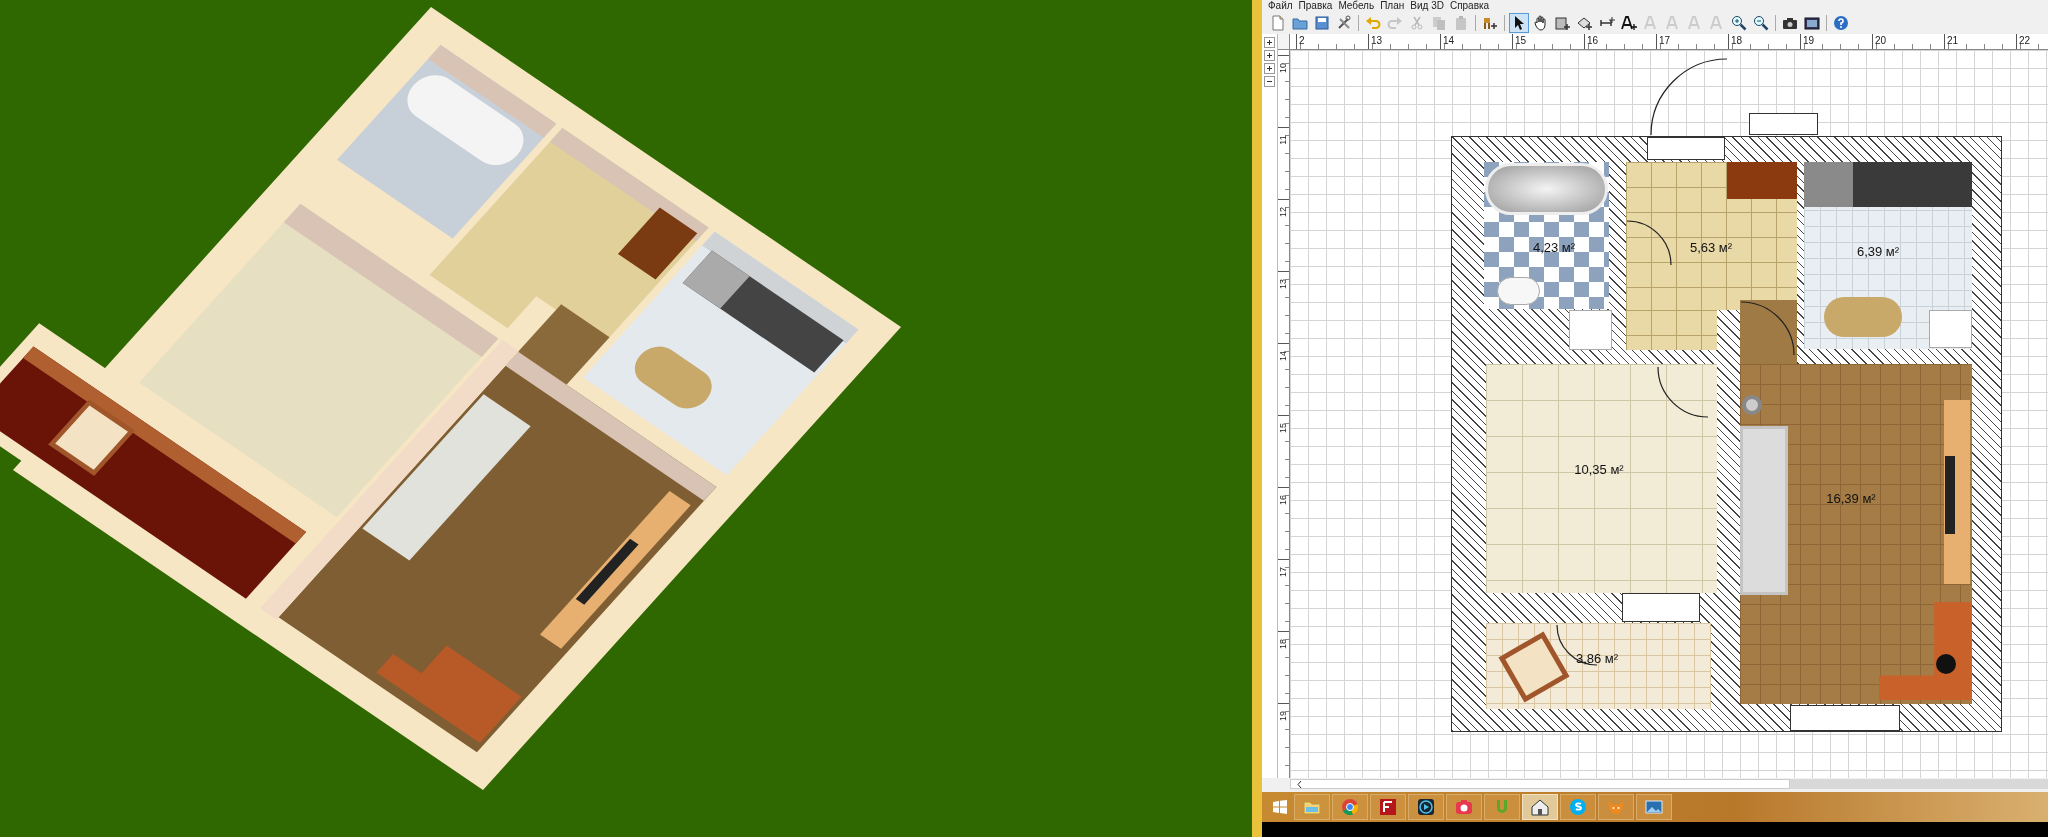 The width and height of the screenshot is (2048, 837). I want to click on ruler-label: 2, so click(1302, 40).